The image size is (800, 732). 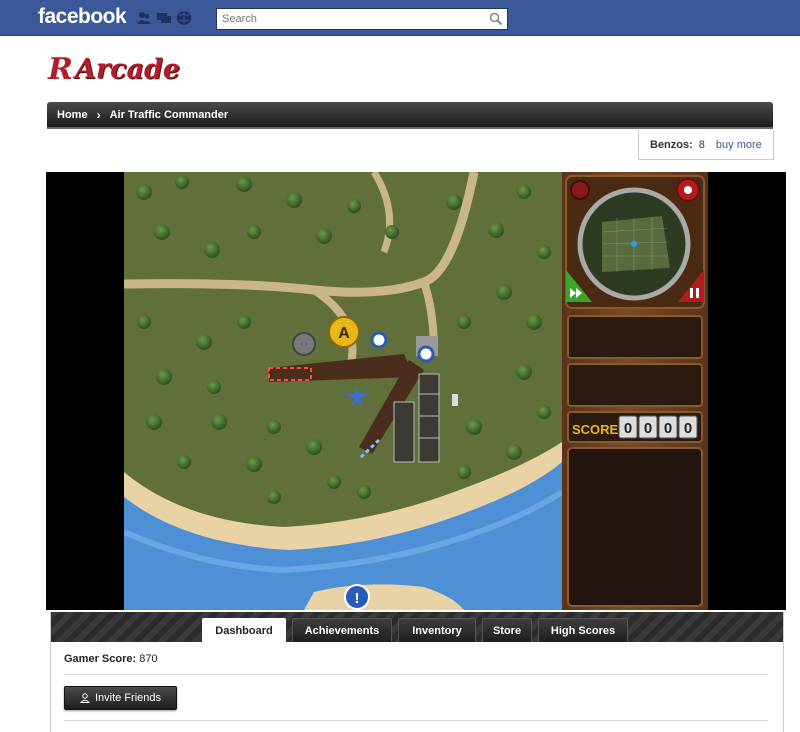 I want to click on gamer-score-value: 870, so click(x=148, y=659).